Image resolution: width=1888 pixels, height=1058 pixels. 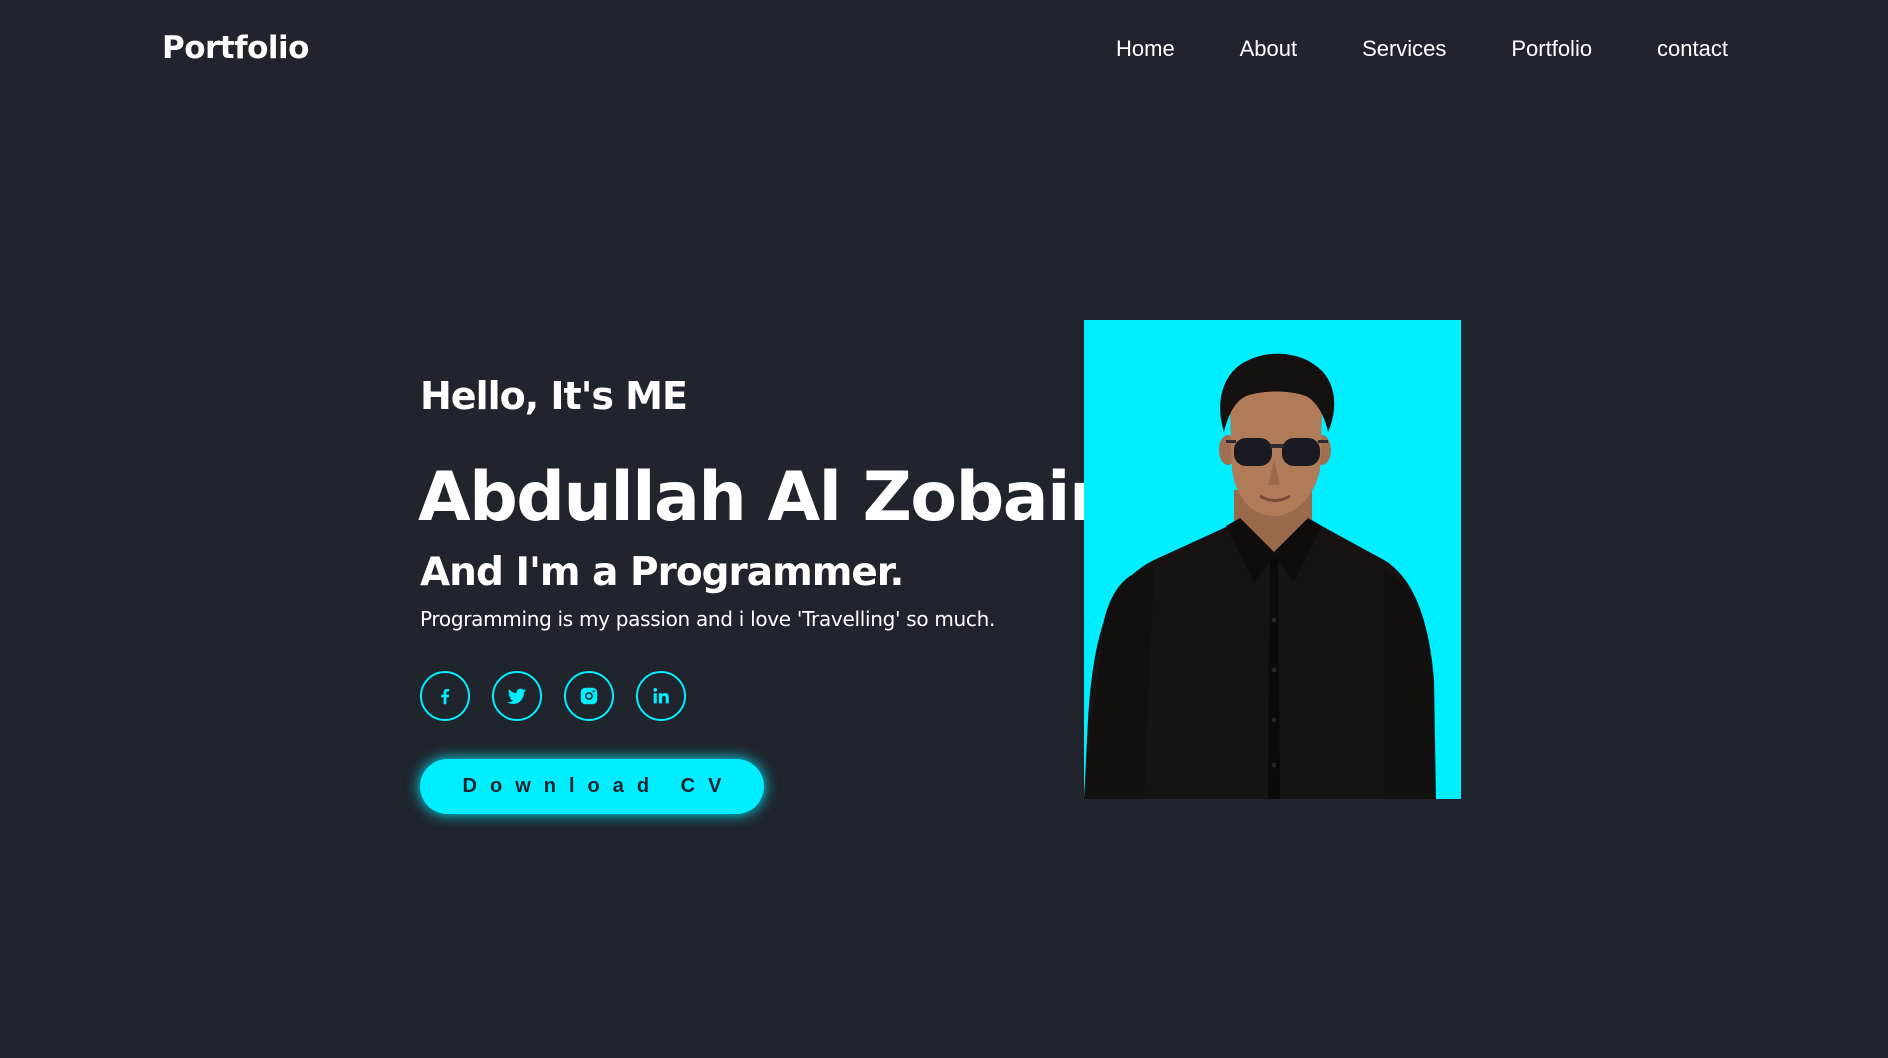 I want to click on linkedin-icon, so click(x=661, y=696).